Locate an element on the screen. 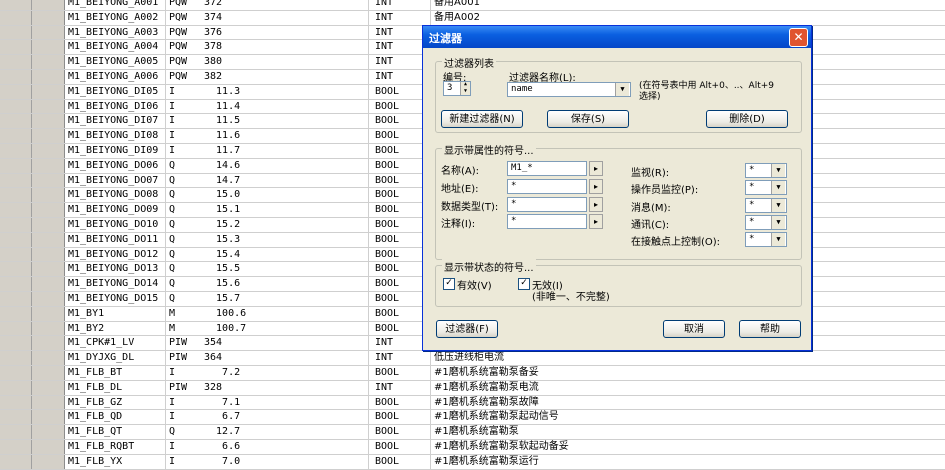  address-cell: 364 is located at coordinates (285, 358).